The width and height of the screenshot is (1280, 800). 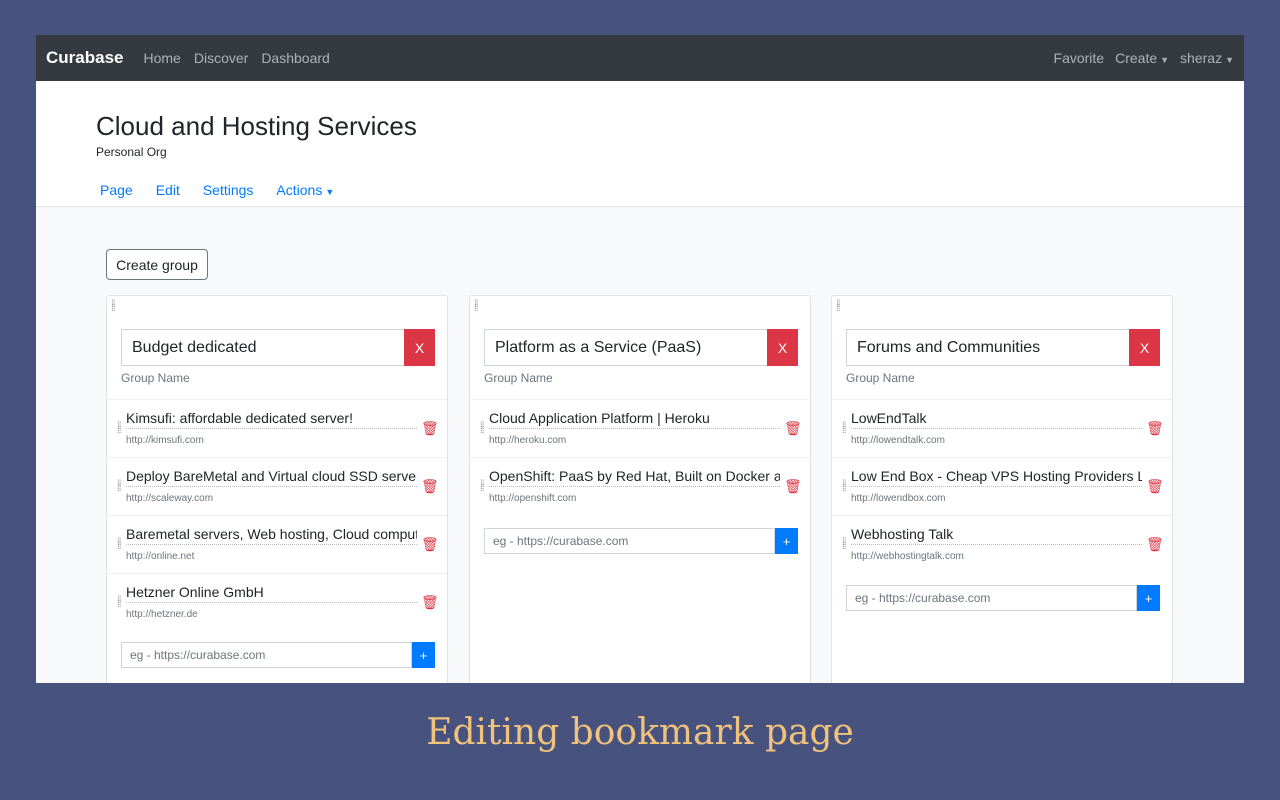 What do you see at coordinates (898, 498) in the screenshot?
I see `link-url: http://lowendbox.com` at bounding box center [898, 498].